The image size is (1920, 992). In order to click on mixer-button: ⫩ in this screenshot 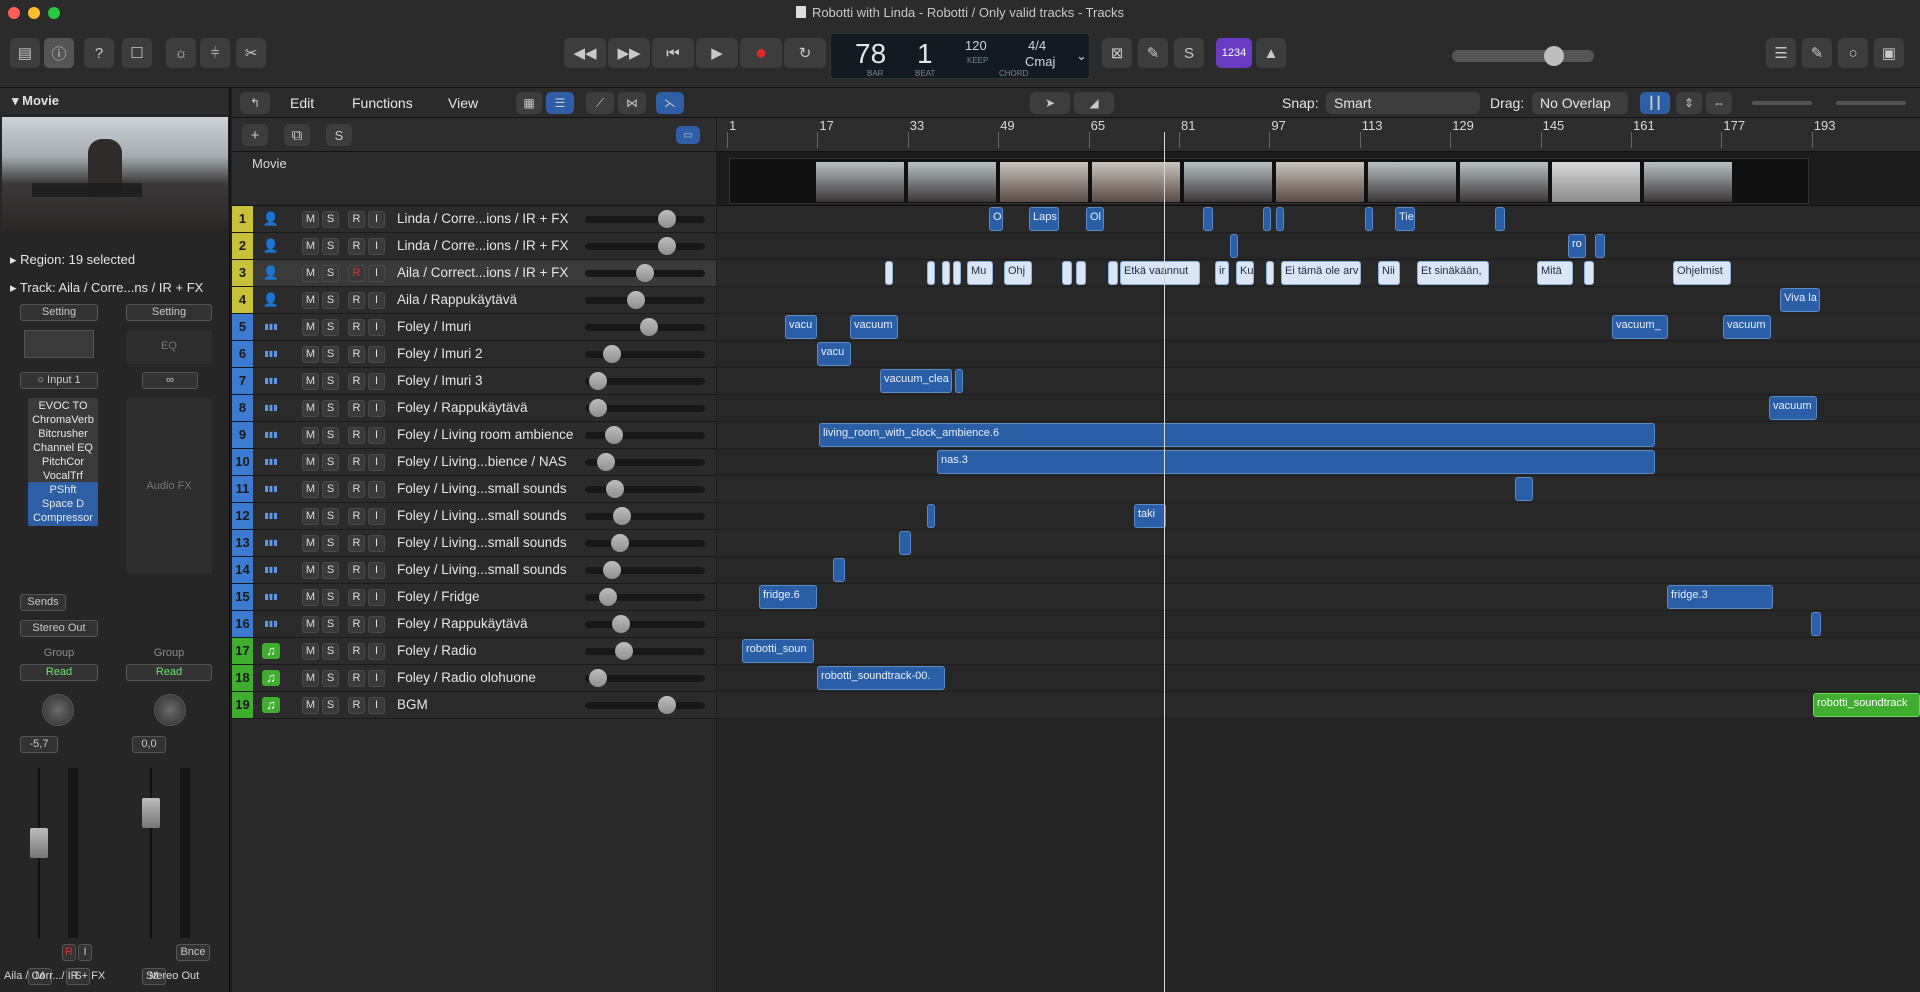, I will do `click(215, 53)`.